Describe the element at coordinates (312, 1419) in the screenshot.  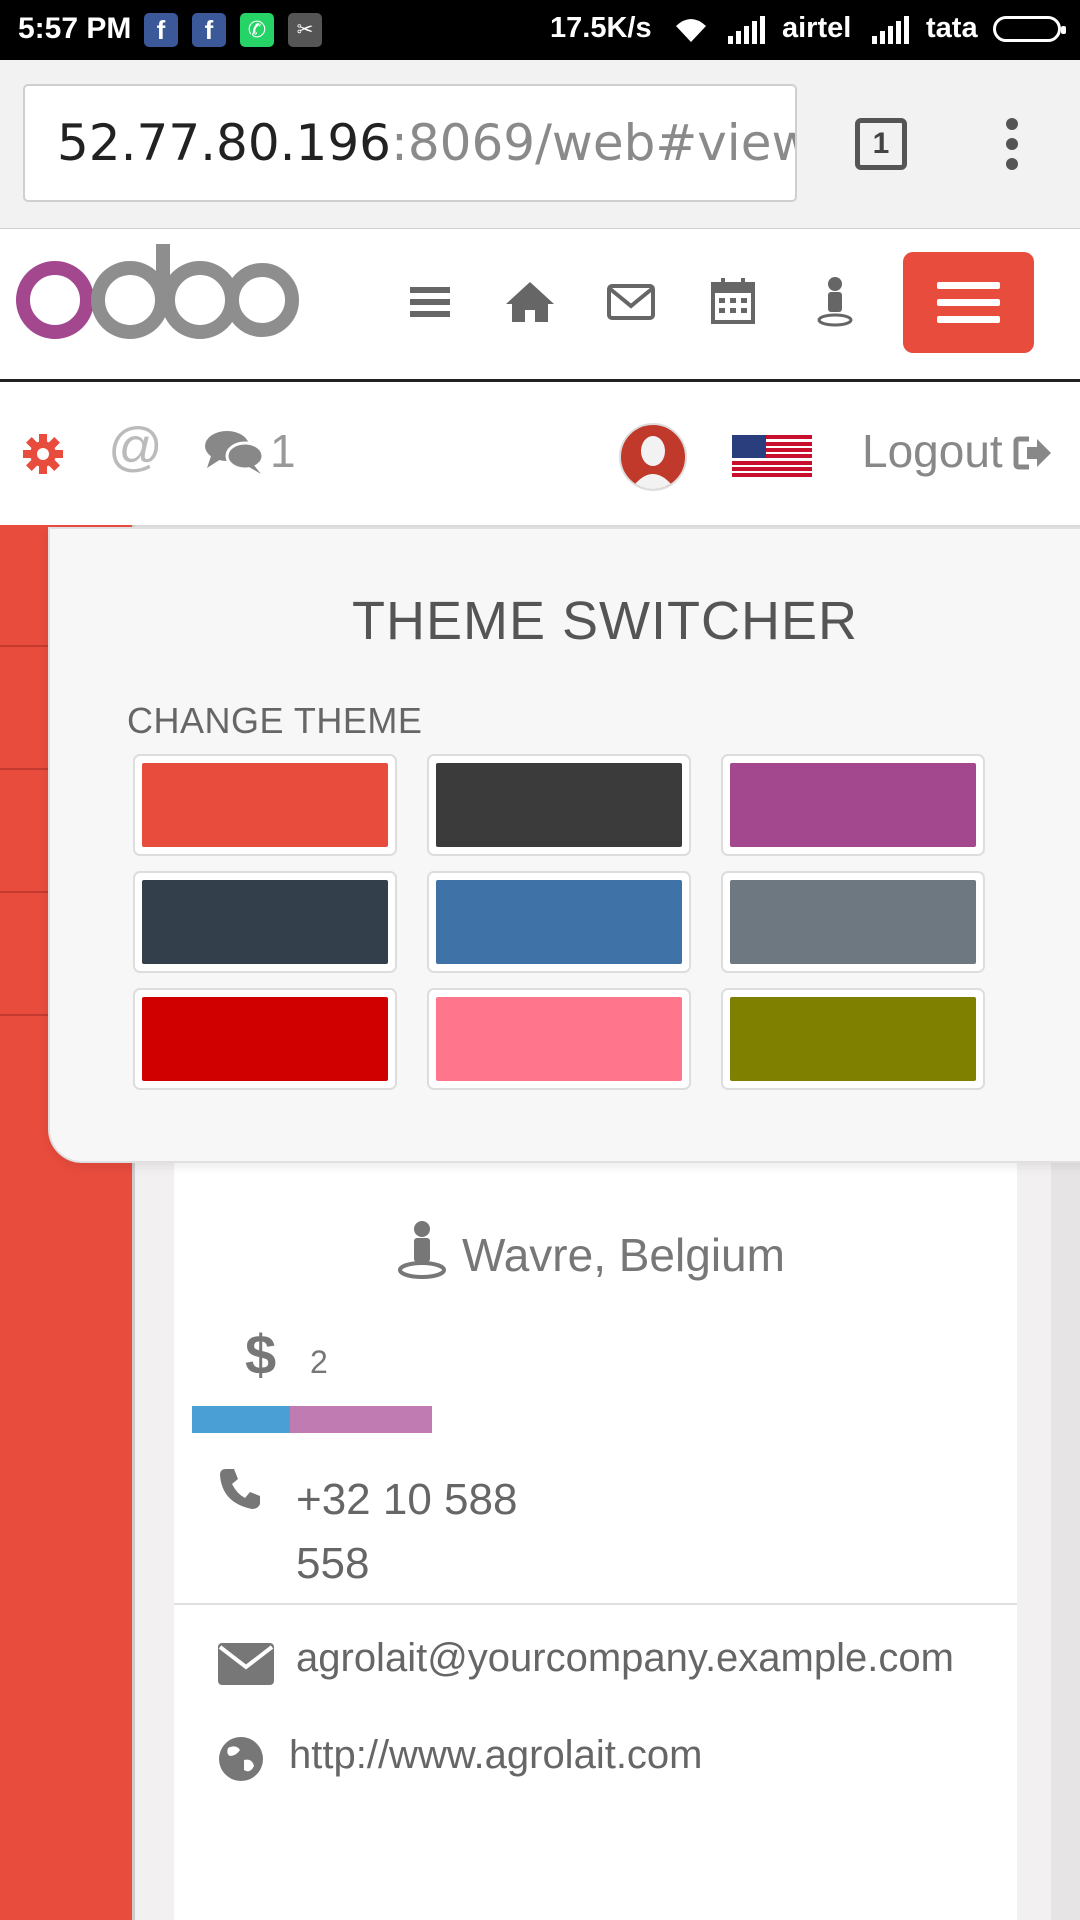
I see `activity-progress-bar` at that location.